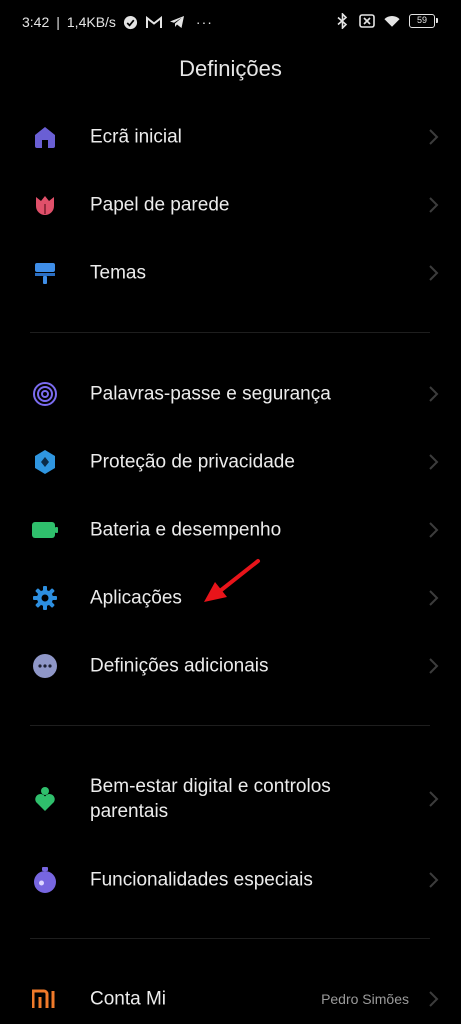 The height and width of the screenshot is (1024, 461). What do you see at coordinates (232, 580) in the screenshot?
I see `annotation-arrow-icon` at bounding box center [232, 580].